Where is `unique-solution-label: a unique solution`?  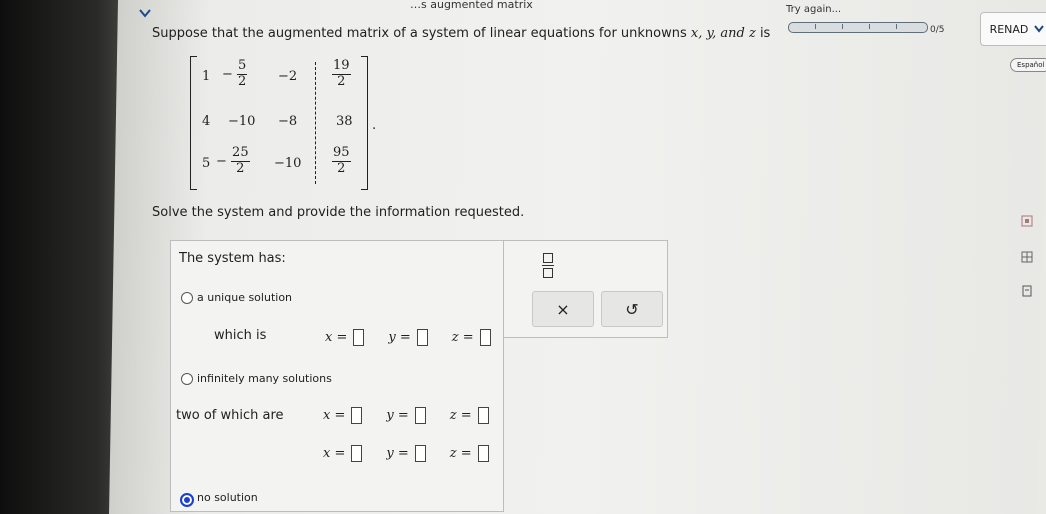
unique-solution-label: a unique solution is located at coordinates (245, 297).